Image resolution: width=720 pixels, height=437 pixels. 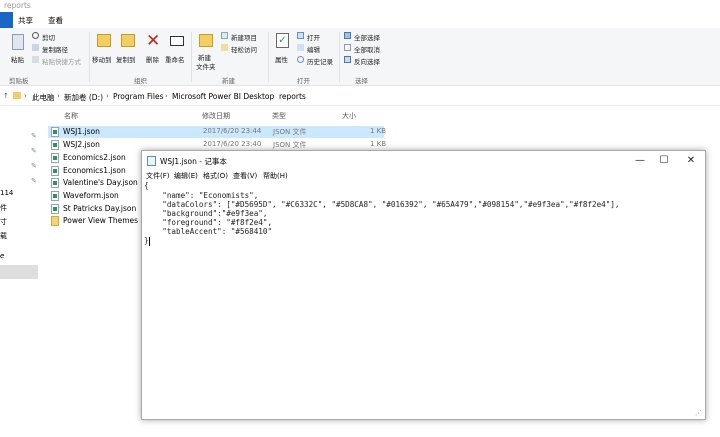 What do you see at coordinates (177, 41) in the screenshot?
I see `rename-icon` at bounding box center [177, 41].